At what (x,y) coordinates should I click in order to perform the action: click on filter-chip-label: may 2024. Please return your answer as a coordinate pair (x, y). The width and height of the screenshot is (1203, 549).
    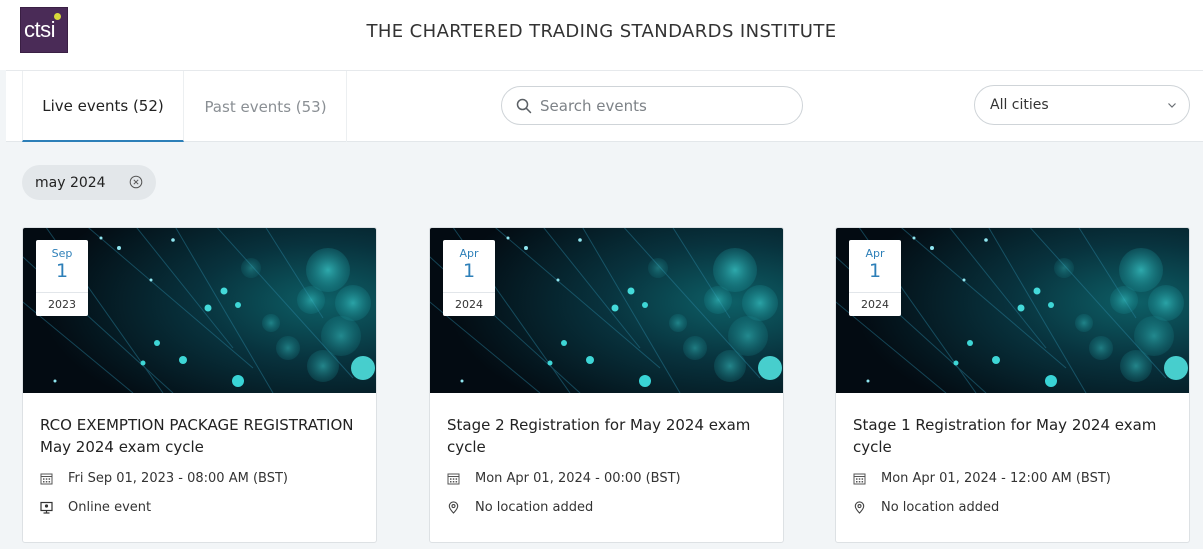
    Looking at the image, I should click on (70, 182).